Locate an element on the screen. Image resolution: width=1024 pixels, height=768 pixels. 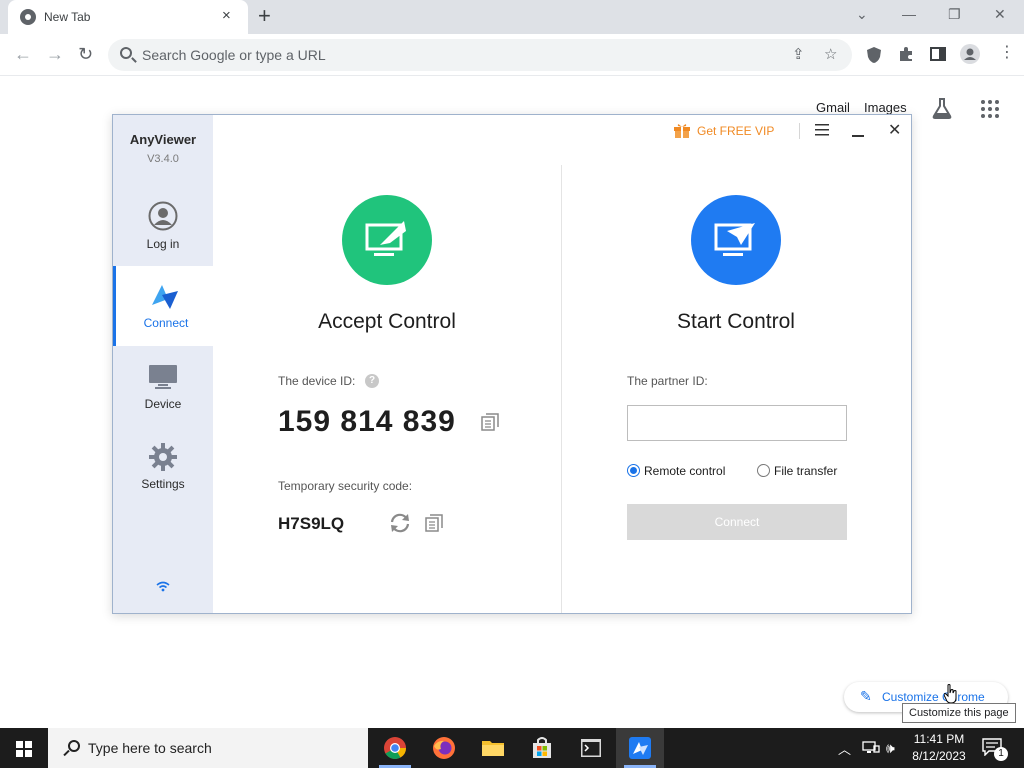
app-name: AnyViewer is located at coordinates (163, 139).